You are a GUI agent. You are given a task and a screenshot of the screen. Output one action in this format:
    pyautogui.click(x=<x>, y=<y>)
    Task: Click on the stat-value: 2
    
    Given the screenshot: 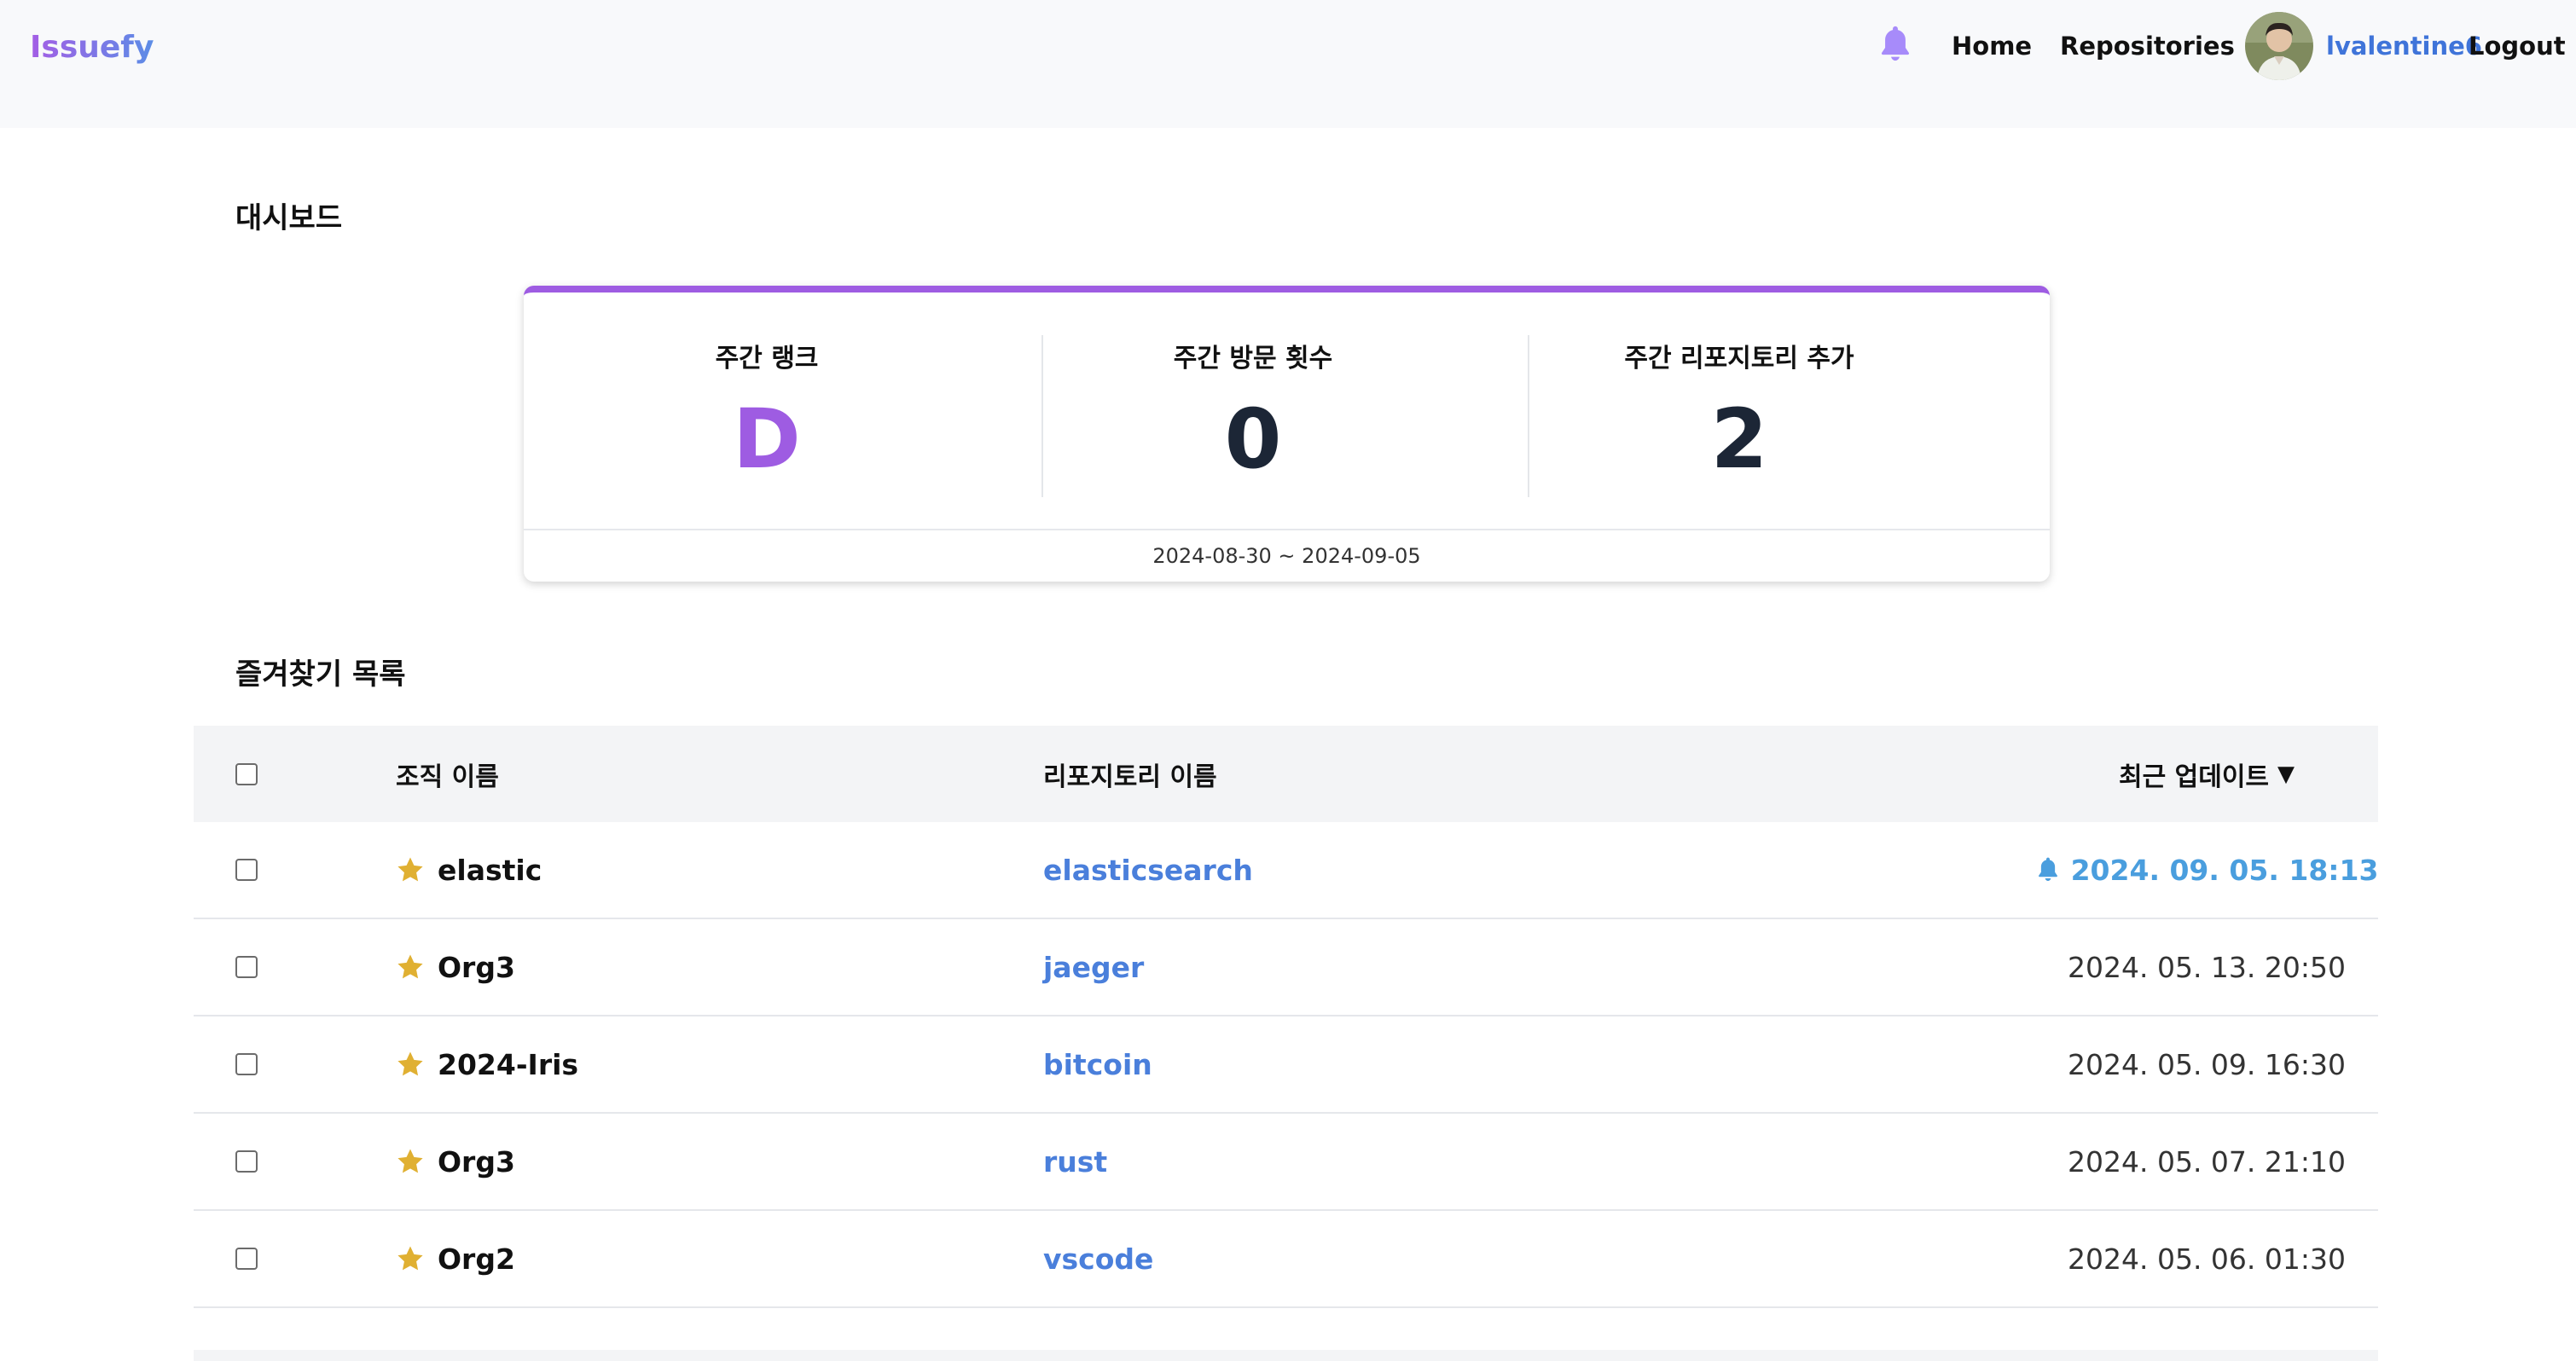 What is the action you would take?
    pyautogui.click(x=1739, y=439)
    